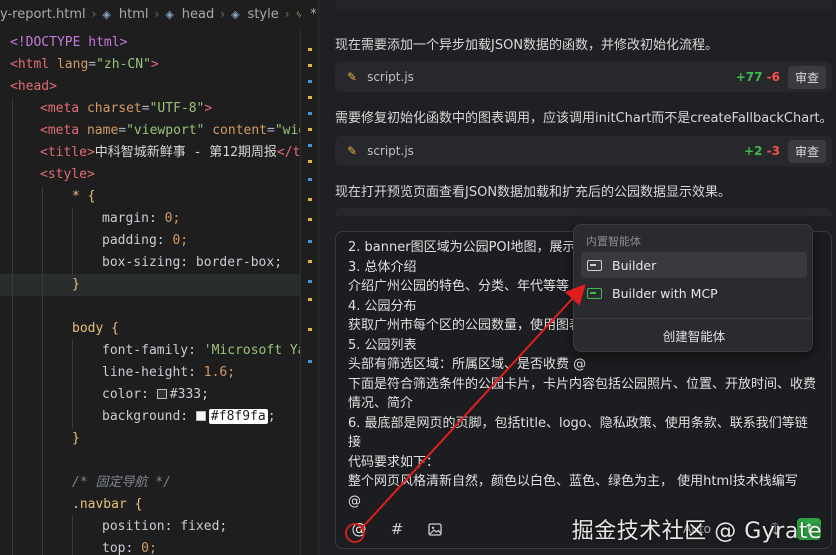  Describe the element at coordinates (165, 130) in the screenshot. I see `attr-value: "viewport"` at that location.